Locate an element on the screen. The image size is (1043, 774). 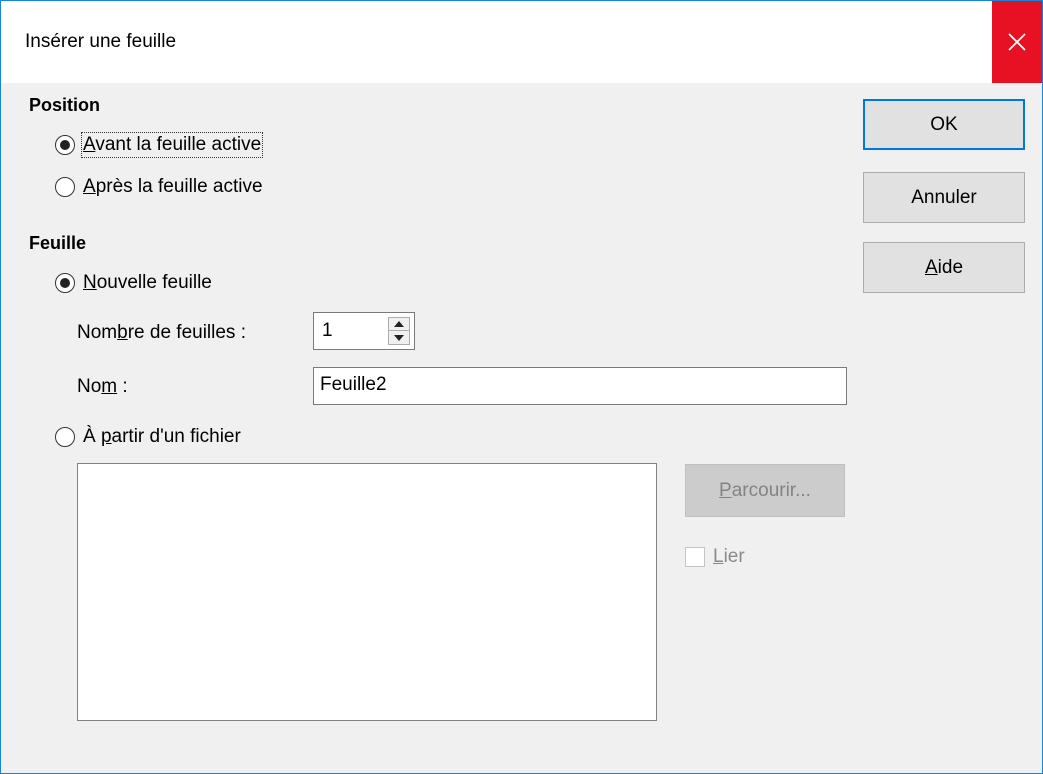
sheet-count-value: 1 is located at coordinates (327, 331).